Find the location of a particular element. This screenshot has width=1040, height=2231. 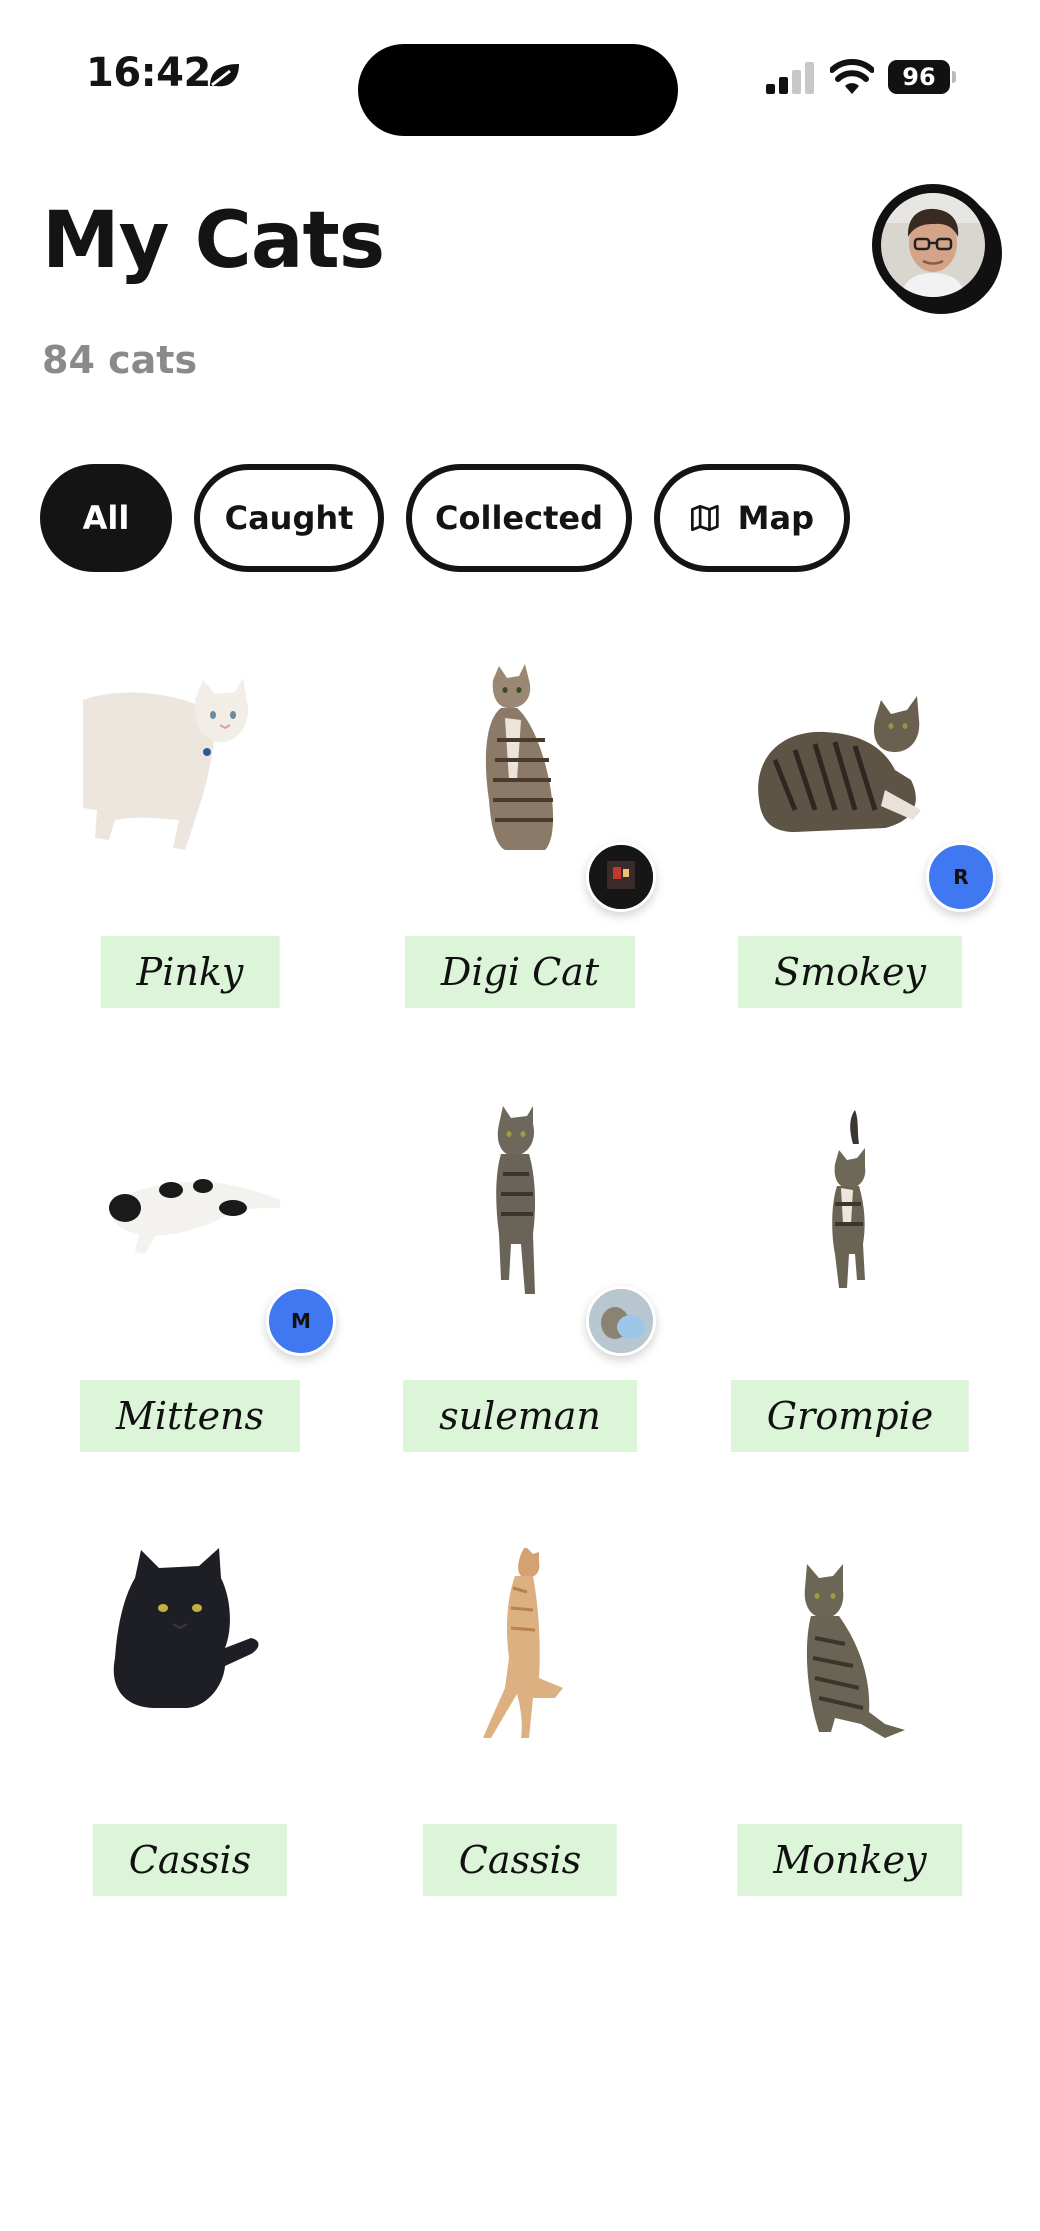

tab-caught-label: Caught is located at coordinates (289, 518).